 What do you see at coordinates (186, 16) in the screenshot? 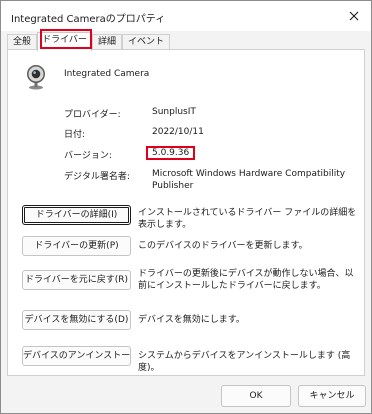
I see `title-bar: Integrated Cameraのプロパティ` at bounding box center [186, 16].